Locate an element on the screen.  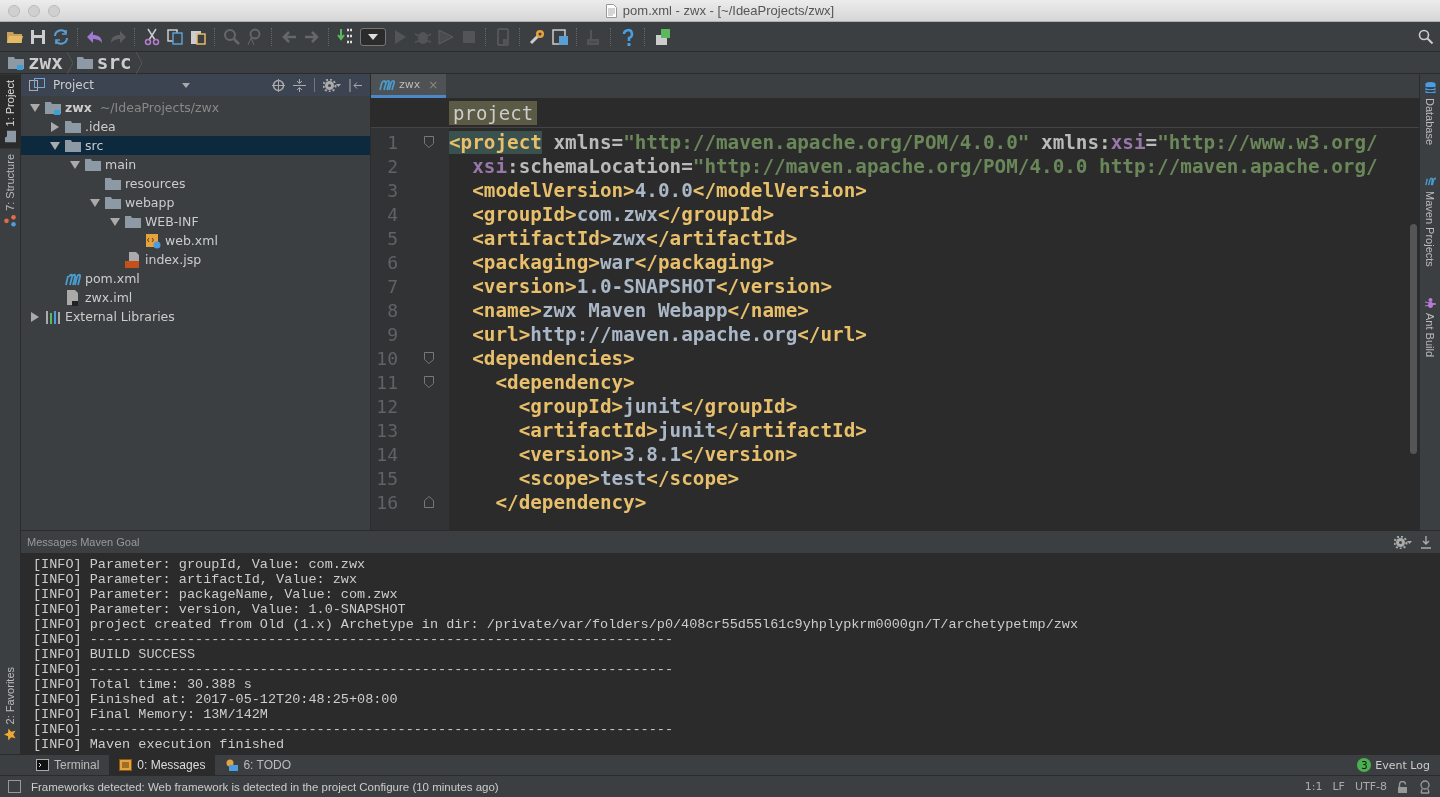
tool-window-tab: Maven Projects is located at coordinates (1430, 228).